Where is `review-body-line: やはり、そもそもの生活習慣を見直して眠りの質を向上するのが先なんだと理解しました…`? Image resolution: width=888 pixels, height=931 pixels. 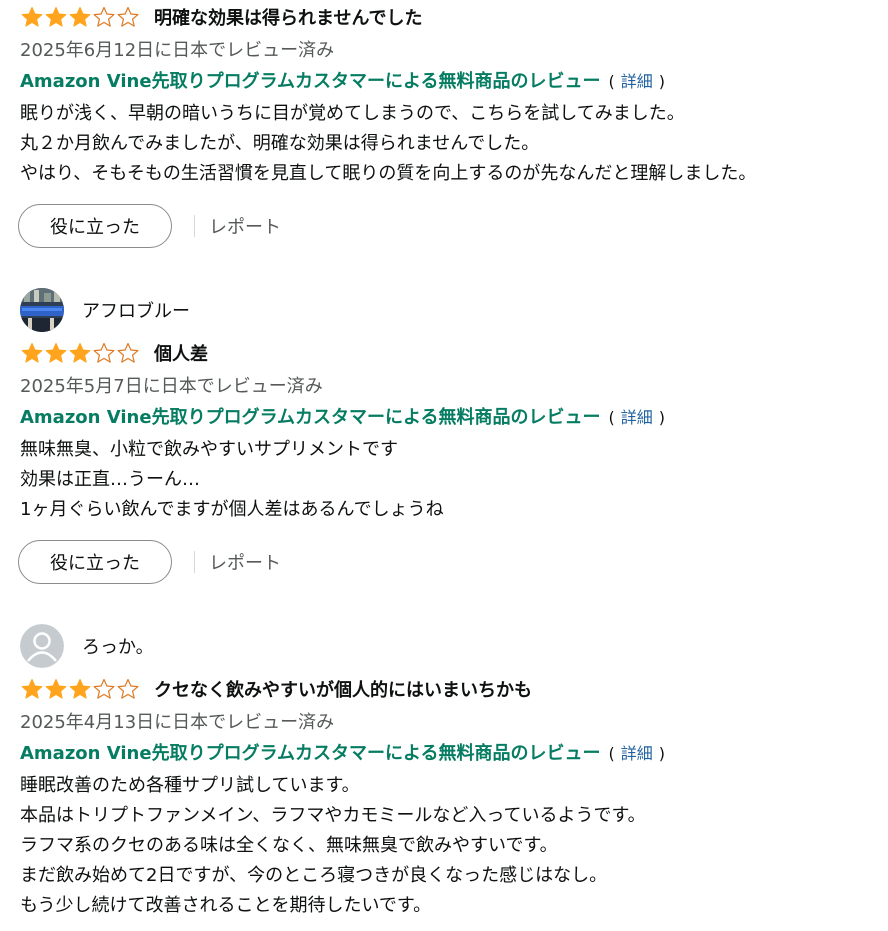 review-body-line: やはり、そもそもの生活習慣を見直して眠りの質を向上するのが先なんだと理解しました… is located at coordinates (388, 173).